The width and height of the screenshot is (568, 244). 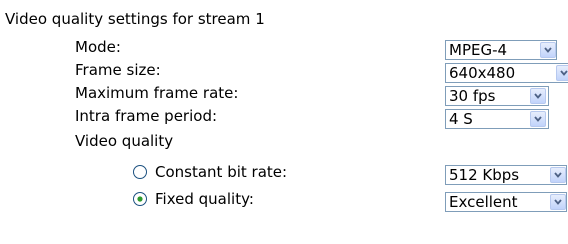 What do you see at coordinates (98, 47) in the screenshot?
I see `mode-label: Mode:` at bounding box center [98, 47].